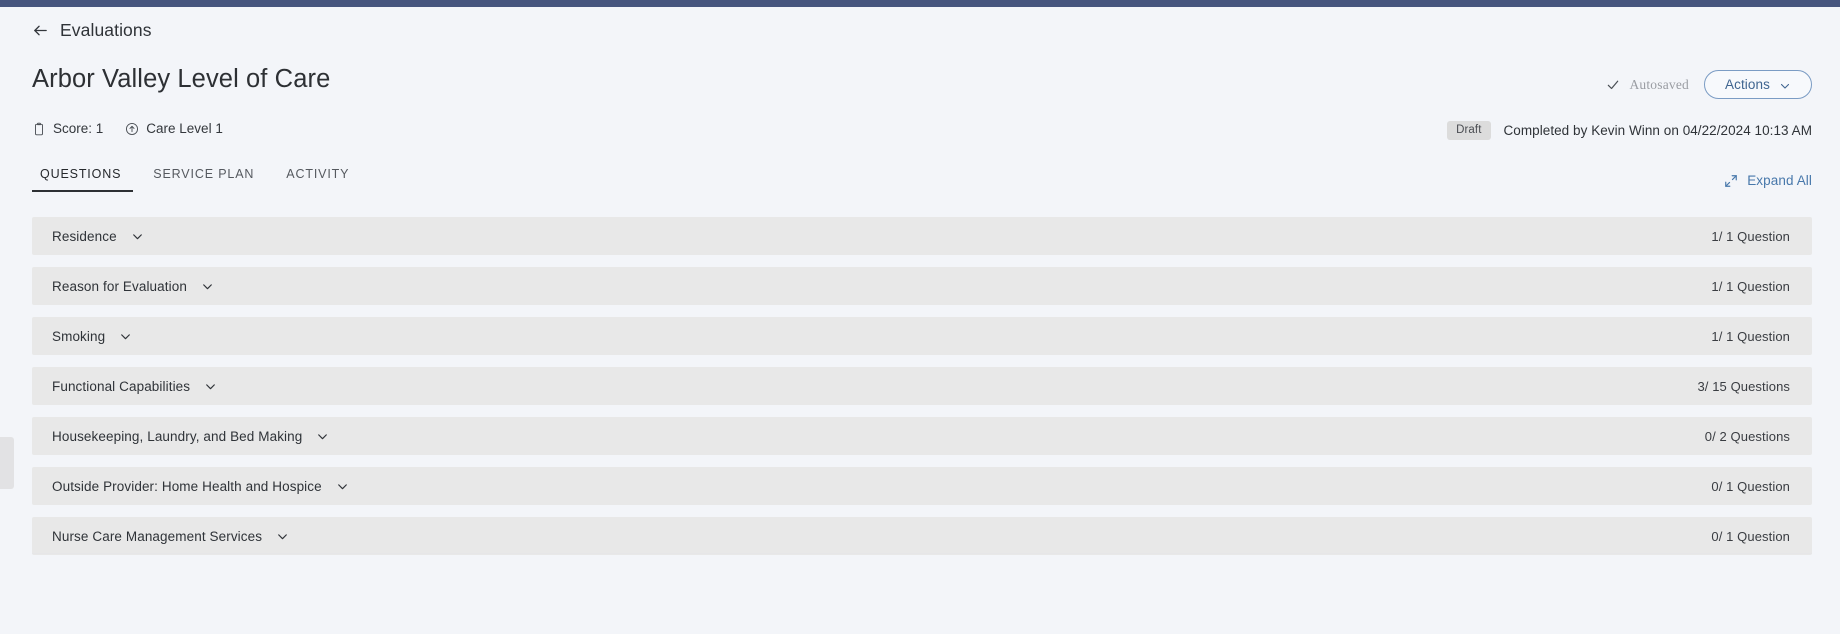  Describe the element at coordinates (922, 336) in the screenshot. I see `section-row-smoking: Smoking 1/ 1 Question` at that location.